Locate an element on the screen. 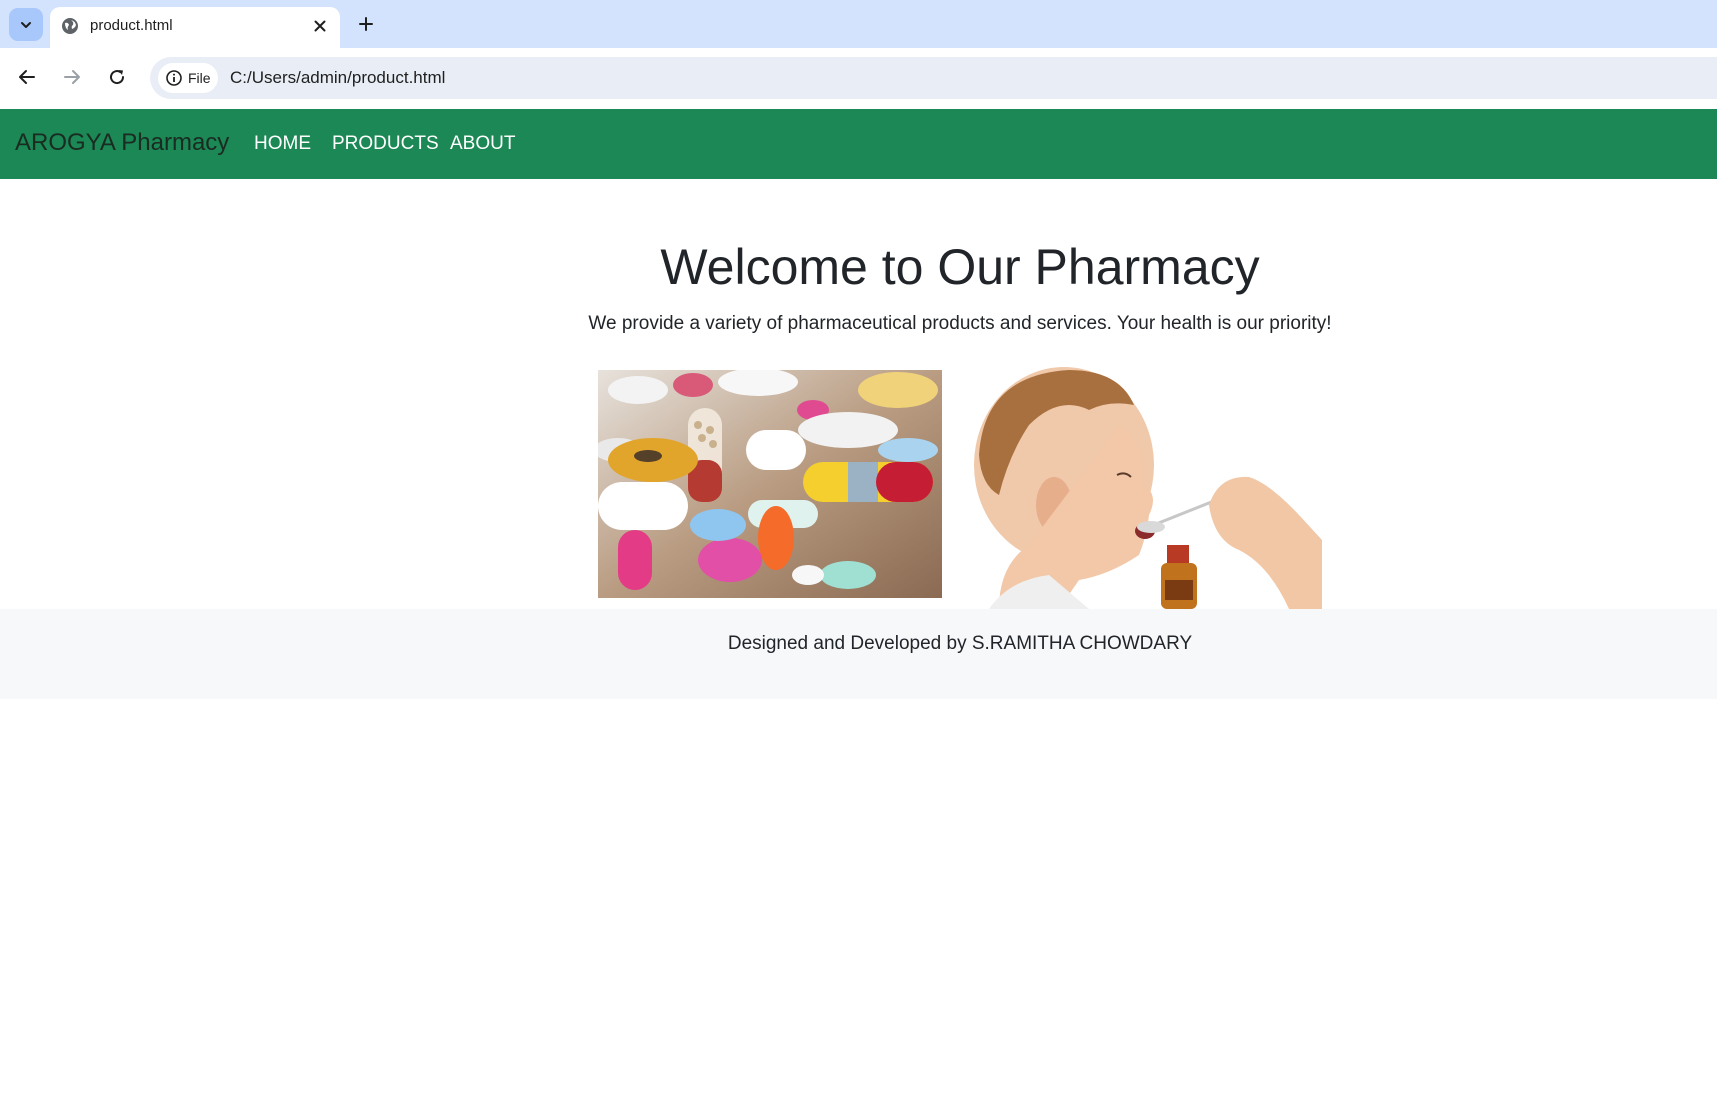  chevron-down-icon is located at coordinates (26, 24).